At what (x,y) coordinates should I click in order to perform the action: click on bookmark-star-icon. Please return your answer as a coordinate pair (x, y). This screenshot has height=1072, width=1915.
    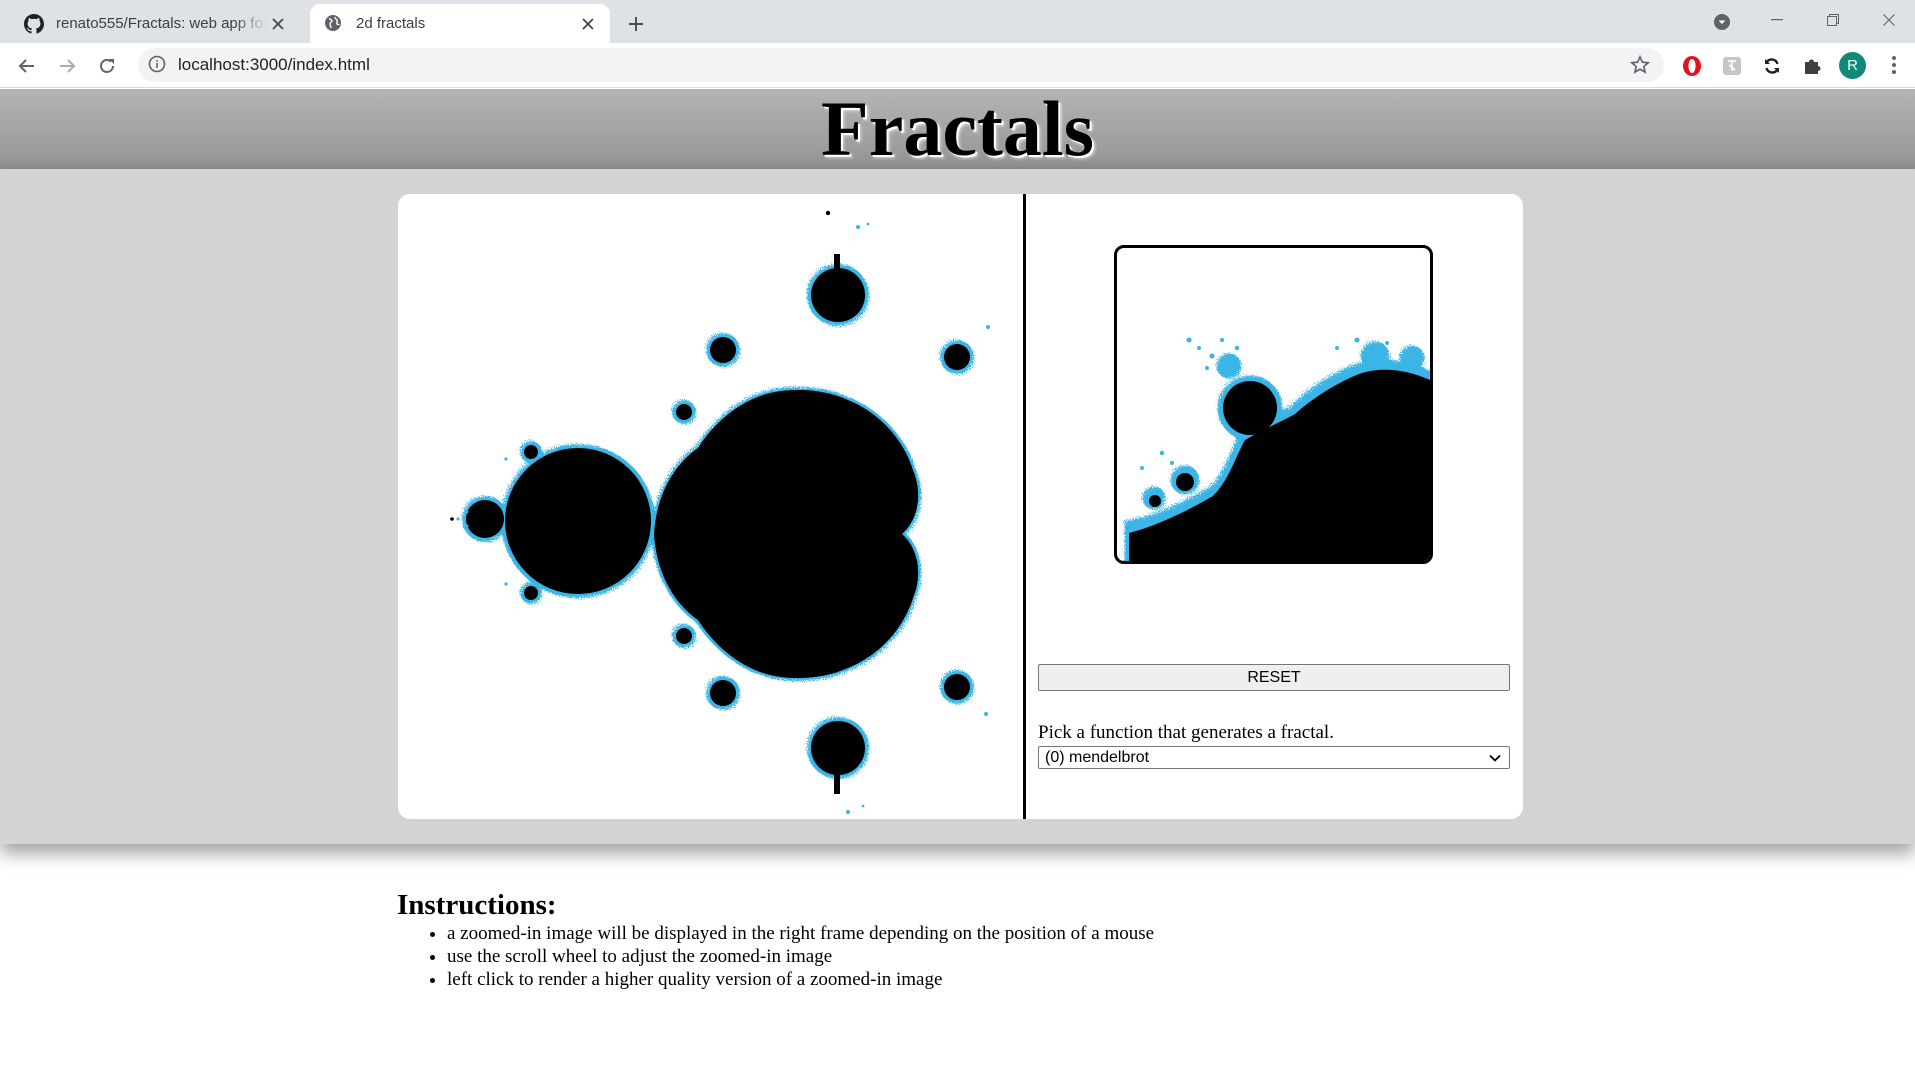
    Looking at the image, I should click on (1640, 65).